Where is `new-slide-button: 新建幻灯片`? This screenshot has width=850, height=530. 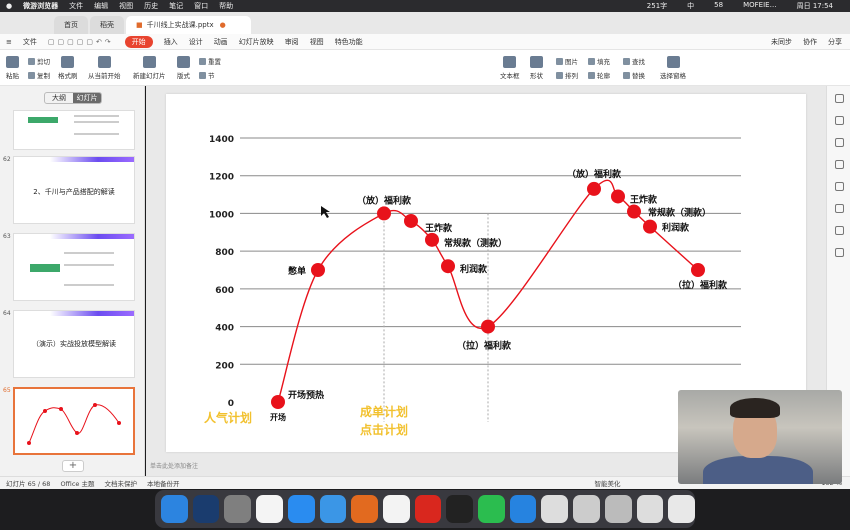
new-slide-button: 新建幻灯片 is located at coordinates (149, 68).